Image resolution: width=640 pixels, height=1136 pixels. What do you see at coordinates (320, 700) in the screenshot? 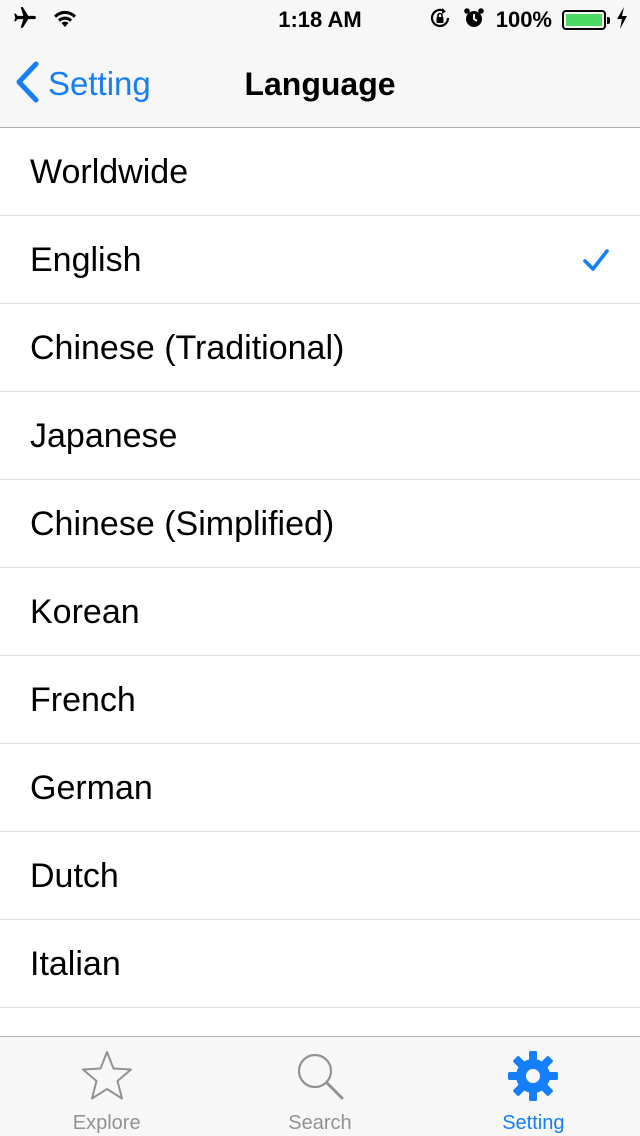
I see `list-item-french: French` at bounding box center [320, 700].